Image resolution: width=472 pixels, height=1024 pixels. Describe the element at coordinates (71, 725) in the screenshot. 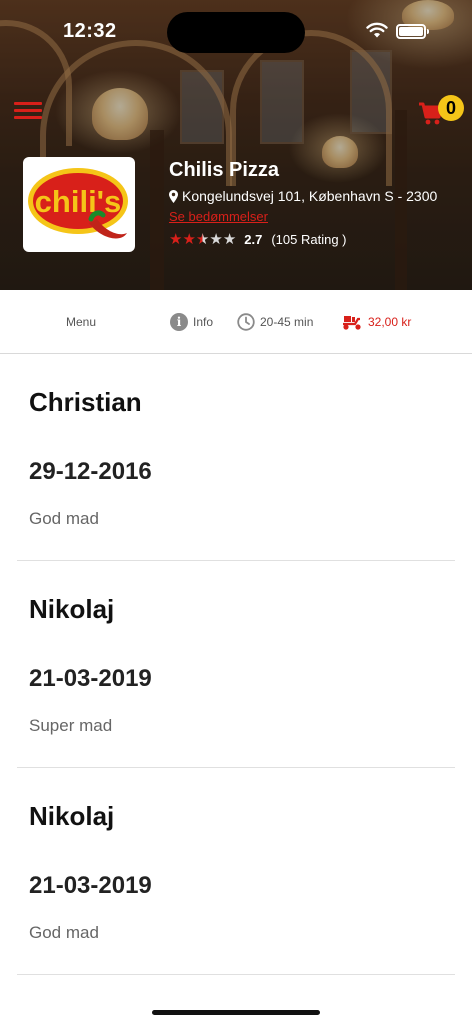

I see `review-text: Super mad` at that location.